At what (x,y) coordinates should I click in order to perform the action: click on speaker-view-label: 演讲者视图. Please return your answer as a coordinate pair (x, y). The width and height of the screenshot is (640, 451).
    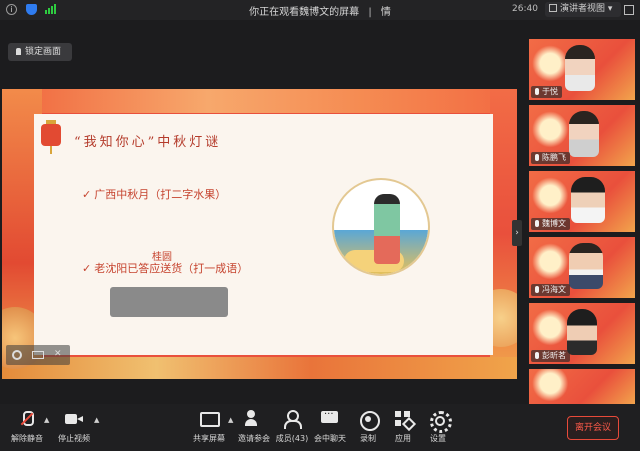
    Looking at the image, I should click on (583, 9).